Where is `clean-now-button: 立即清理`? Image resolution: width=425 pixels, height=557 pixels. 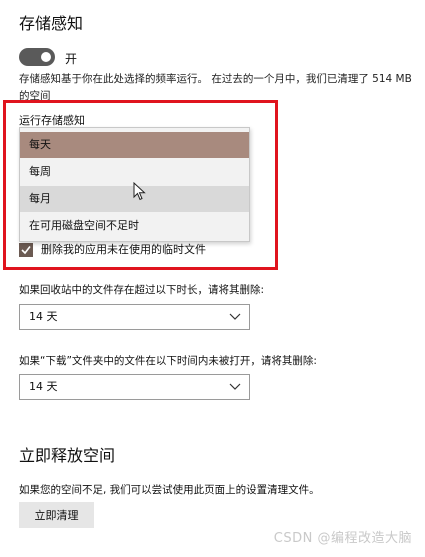 clean-now-button: 立即清理 is located at coordinates (56, 515).